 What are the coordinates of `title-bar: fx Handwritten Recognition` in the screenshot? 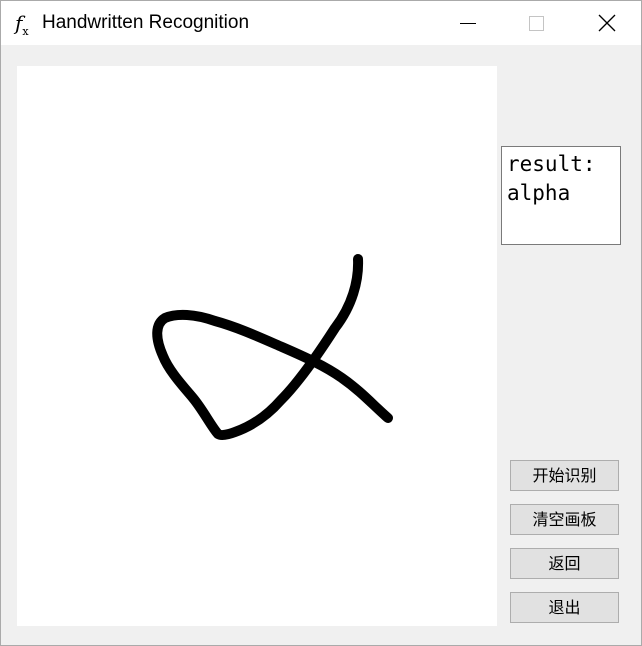 It's located at (321, 23).